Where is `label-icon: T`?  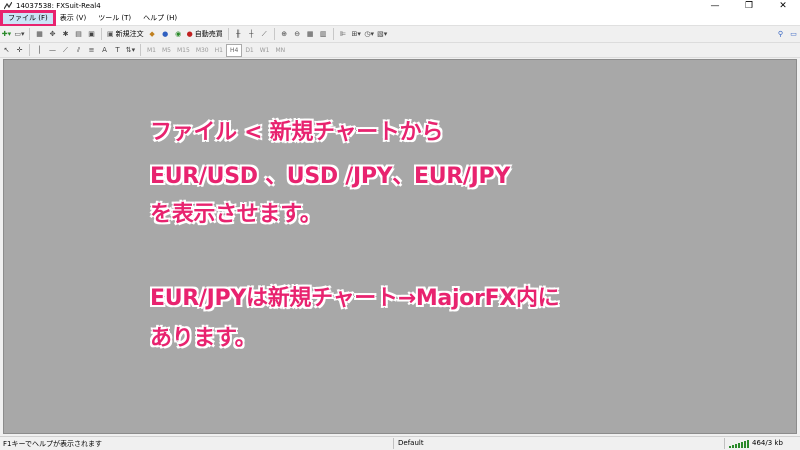 label-icon: T is located at coordinates (117, 50).